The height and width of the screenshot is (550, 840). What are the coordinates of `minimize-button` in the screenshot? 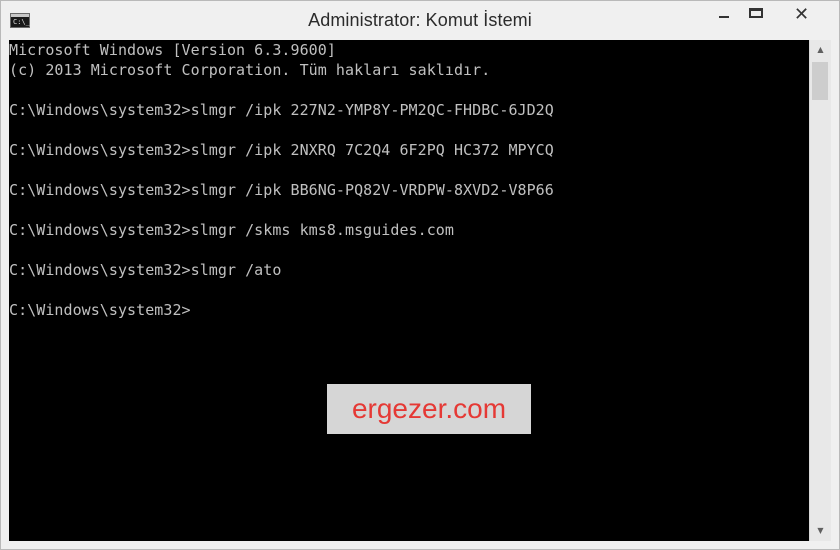 It's located at (725, 16).